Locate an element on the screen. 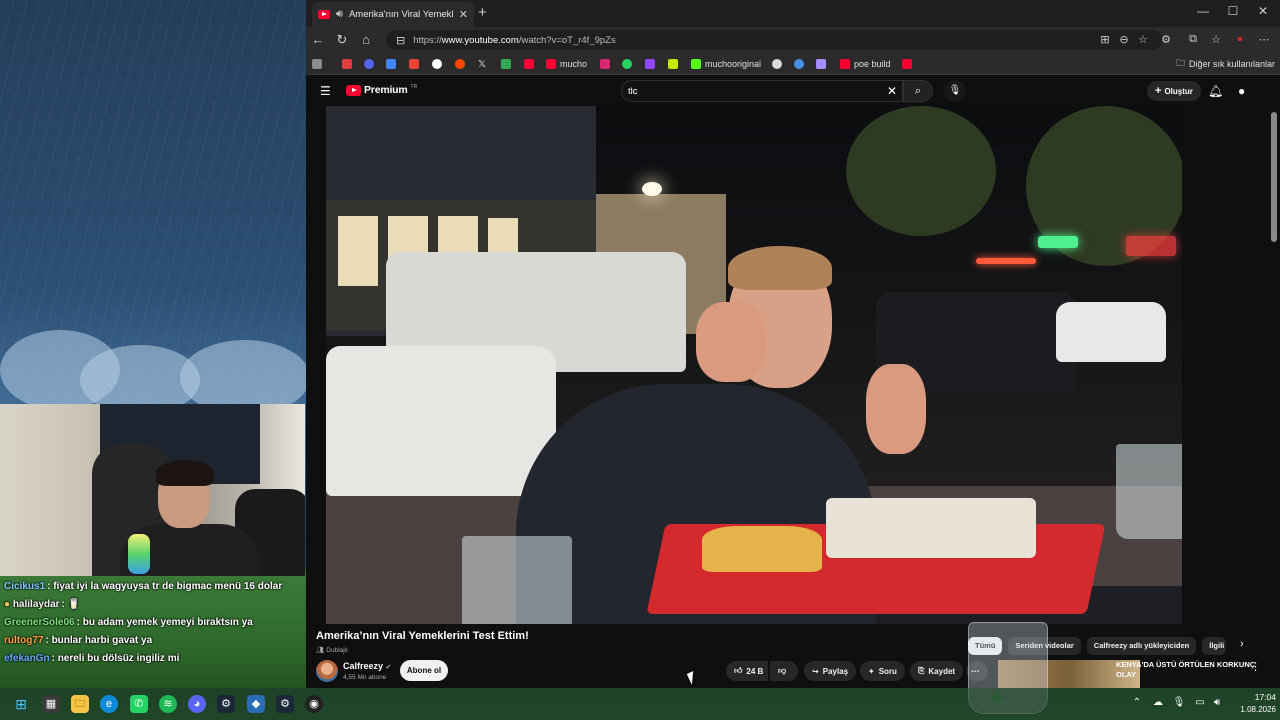 This screenshot has width=1280, height=720. close-tab-icon: ✕ is located at coordinates (463, 14).